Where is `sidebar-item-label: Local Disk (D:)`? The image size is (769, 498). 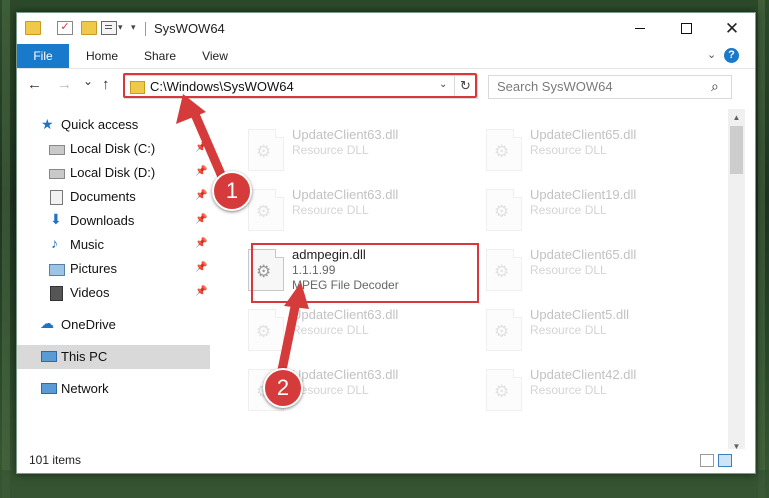 sidebar-item-label: Local Disk (D:) is located at coordinates (113, 172).